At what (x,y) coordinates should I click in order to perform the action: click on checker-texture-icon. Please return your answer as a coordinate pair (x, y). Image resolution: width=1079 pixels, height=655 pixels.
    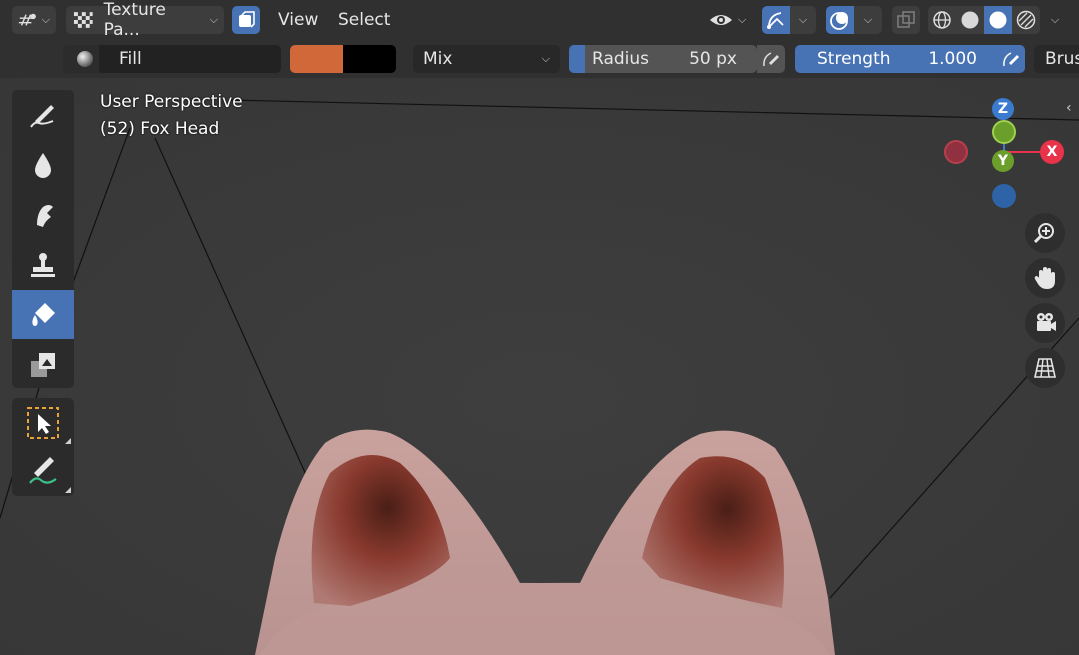
    Looking at the image, I should click on (83, 20).